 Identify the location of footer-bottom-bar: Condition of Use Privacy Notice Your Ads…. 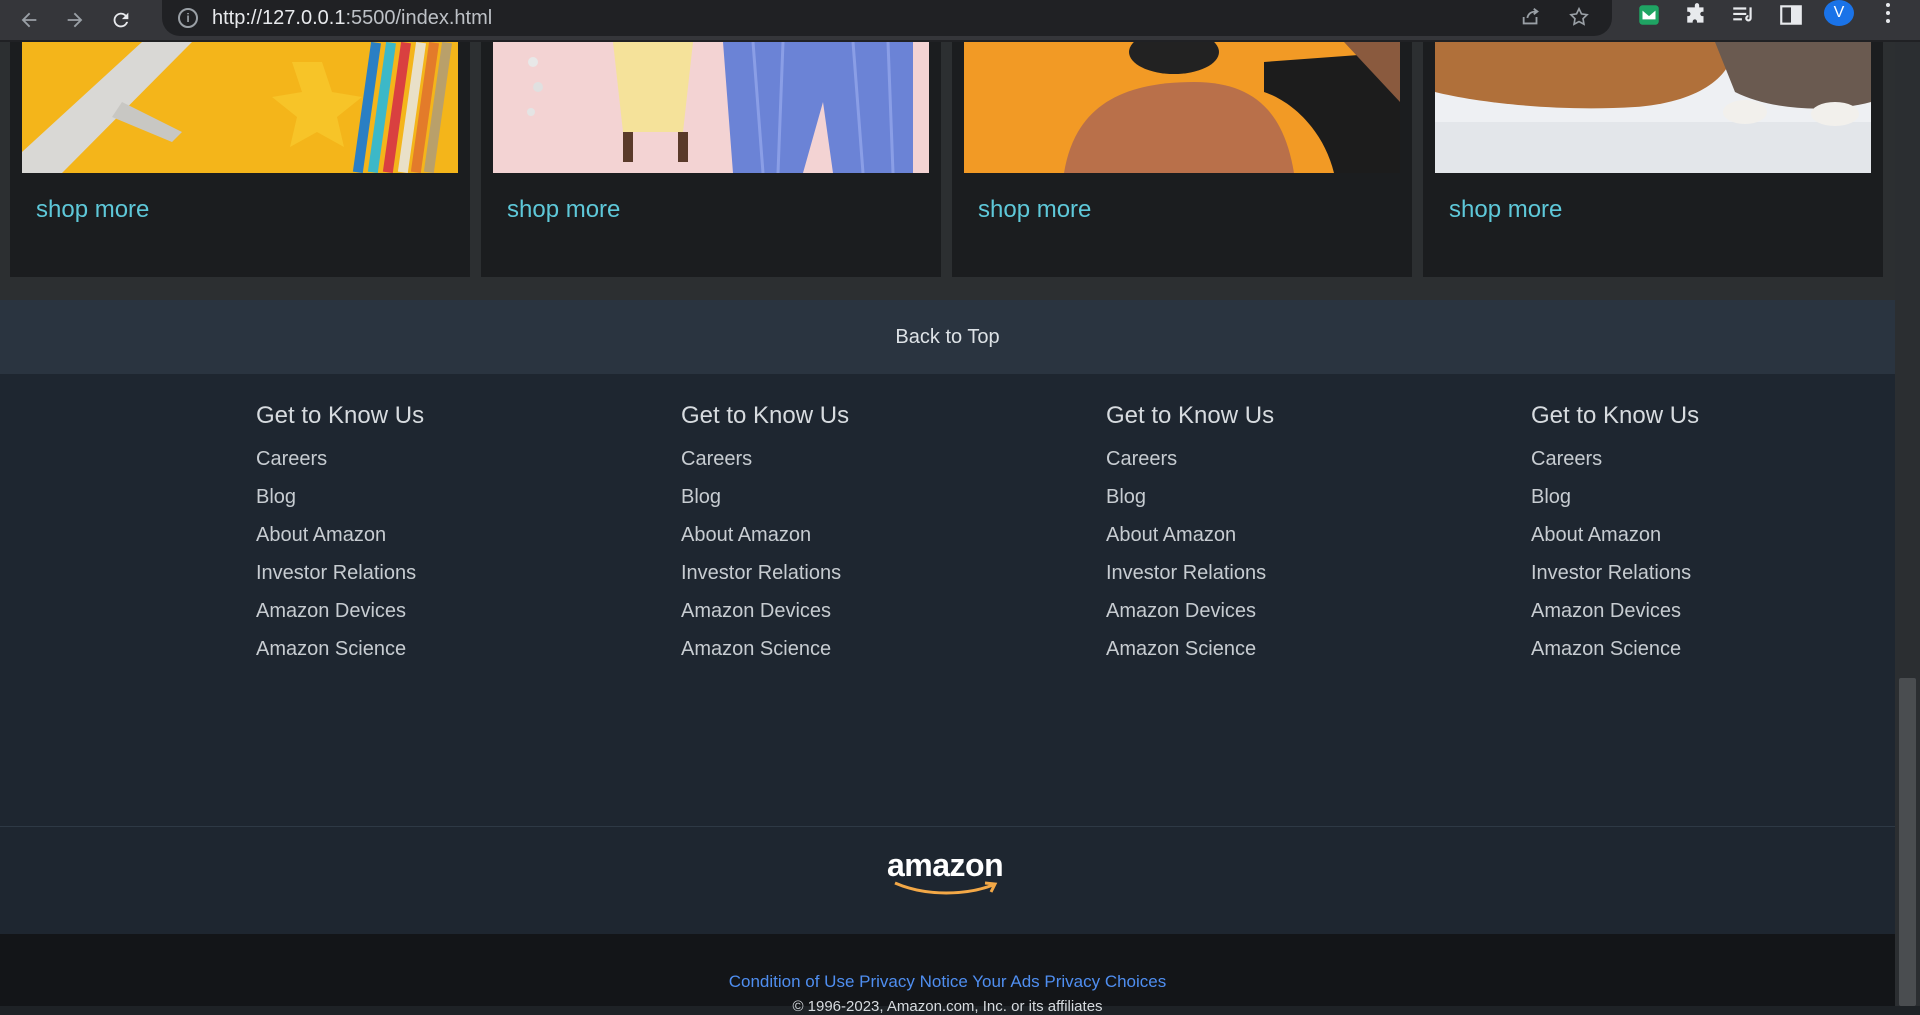
(947, 974).